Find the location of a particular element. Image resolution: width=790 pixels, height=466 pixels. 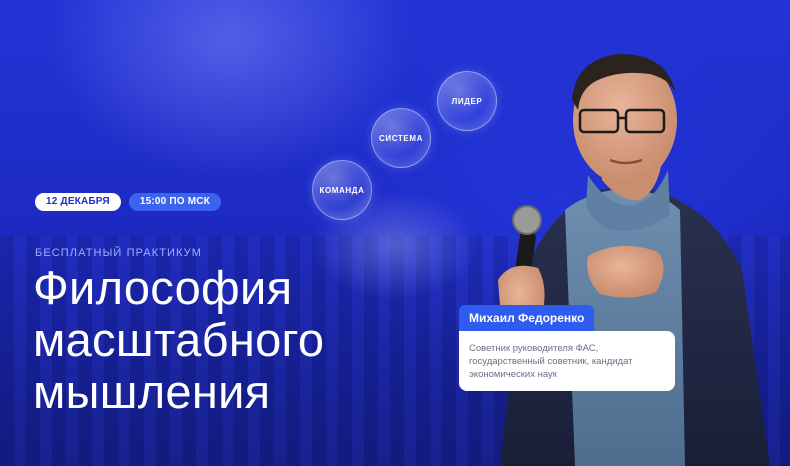

title-line: Философия is located at coordinates (163, 287).